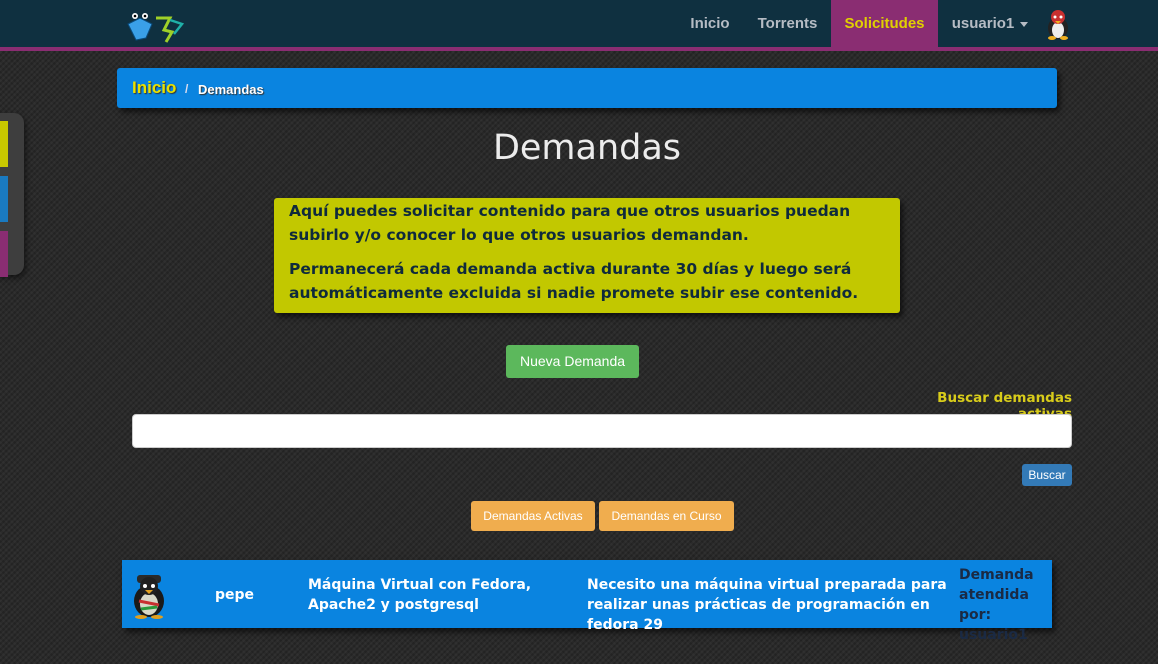 The image size is (1158, 664). I want to click on search-button: Buscar, so click(1047, 475).